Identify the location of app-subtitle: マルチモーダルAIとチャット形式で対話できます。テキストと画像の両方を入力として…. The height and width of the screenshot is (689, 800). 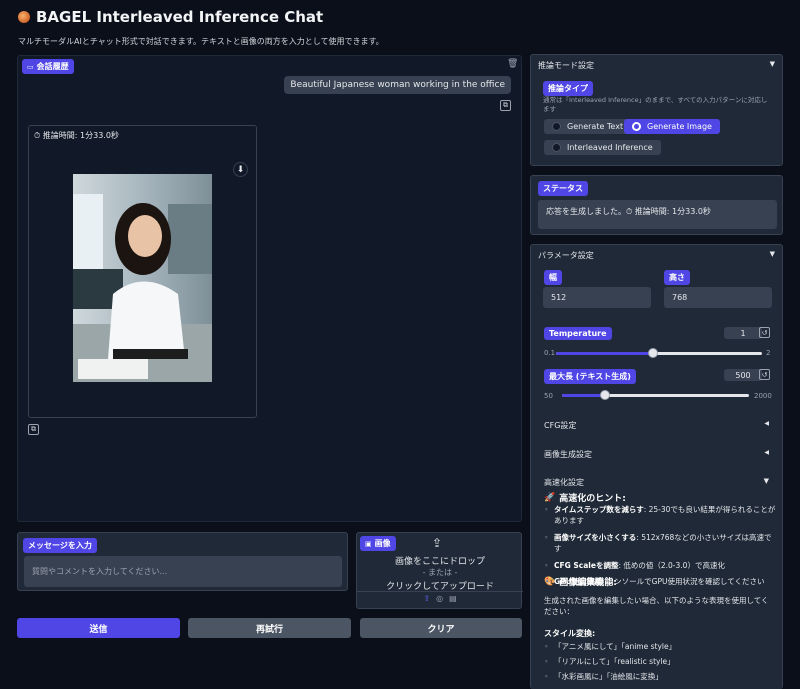
(201, 41).